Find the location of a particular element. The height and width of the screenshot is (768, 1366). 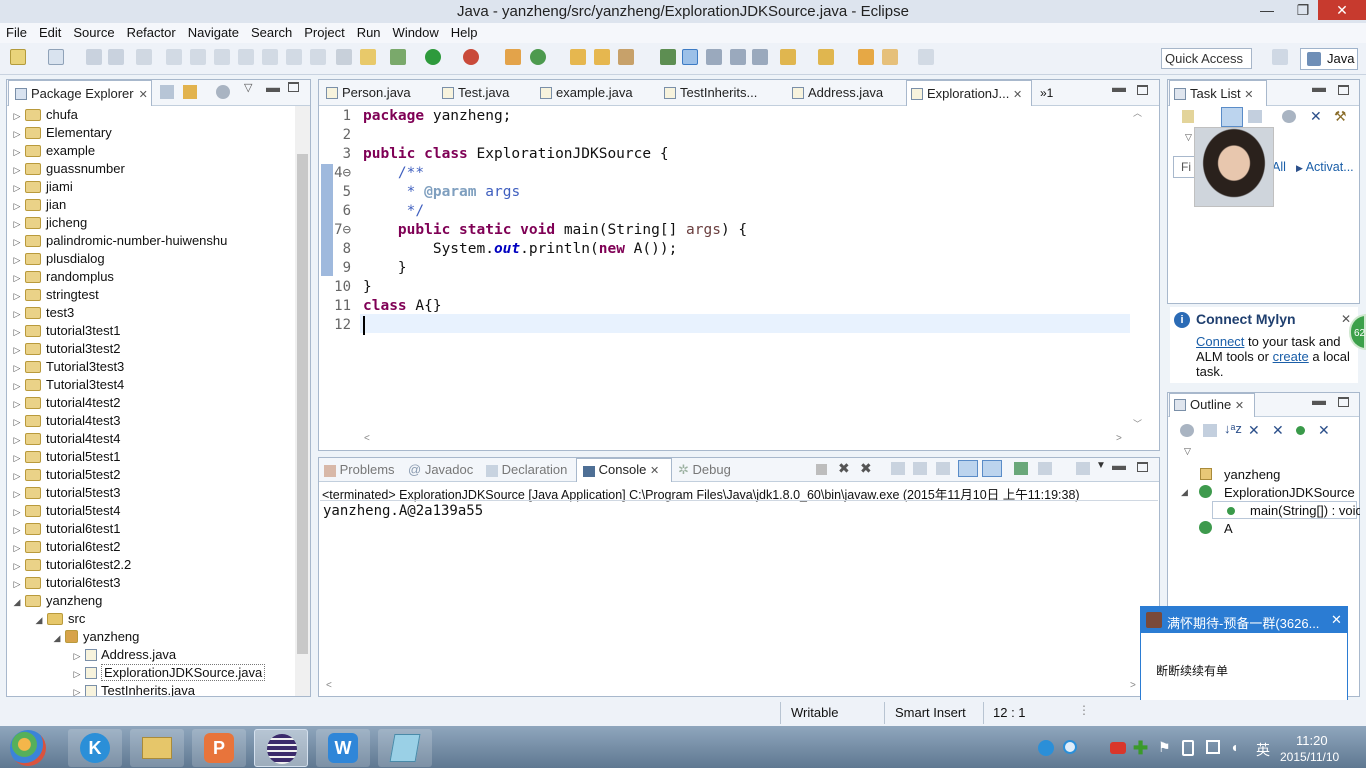

tree-project: ▷ example is located at coordinates (152, 151).